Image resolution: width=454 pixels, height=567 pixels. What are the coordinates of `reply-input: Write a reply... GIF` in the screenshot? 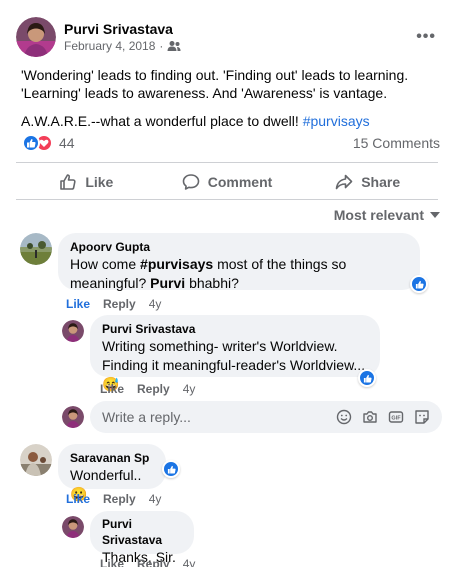 It's located at (266, 417).